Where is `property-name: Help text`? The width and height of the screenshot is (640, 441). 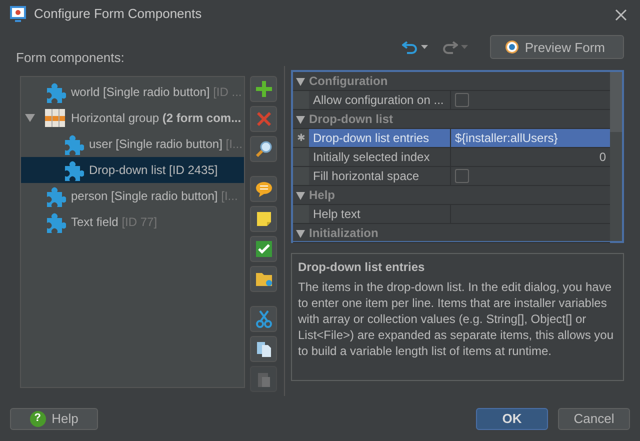 property-name: Help text is located at coordinates (380, 214).